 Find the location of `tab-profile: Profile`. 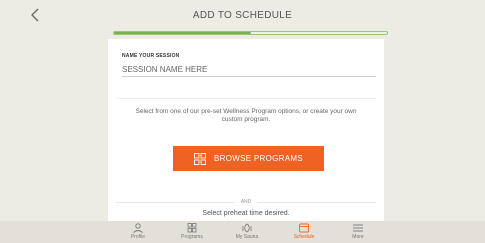

tab-profile: Profile is located at coordinates (138, 233).